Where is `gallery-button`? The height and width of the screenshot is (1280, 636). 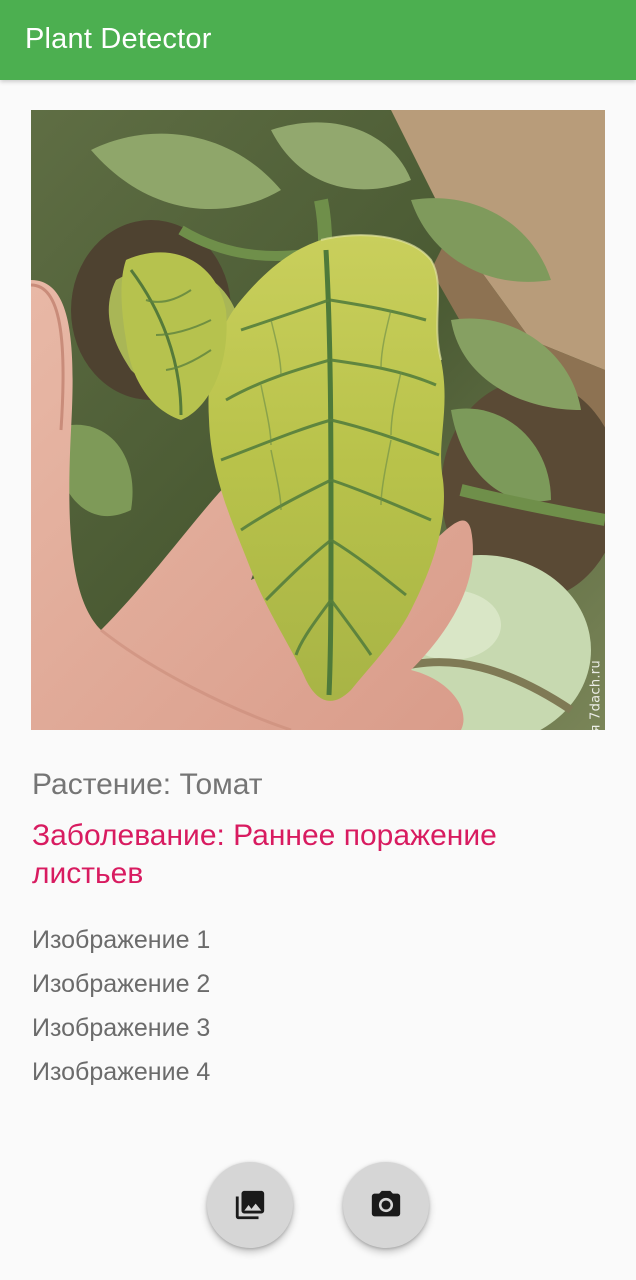 gallery-button is located at coordinates (250, 1205).